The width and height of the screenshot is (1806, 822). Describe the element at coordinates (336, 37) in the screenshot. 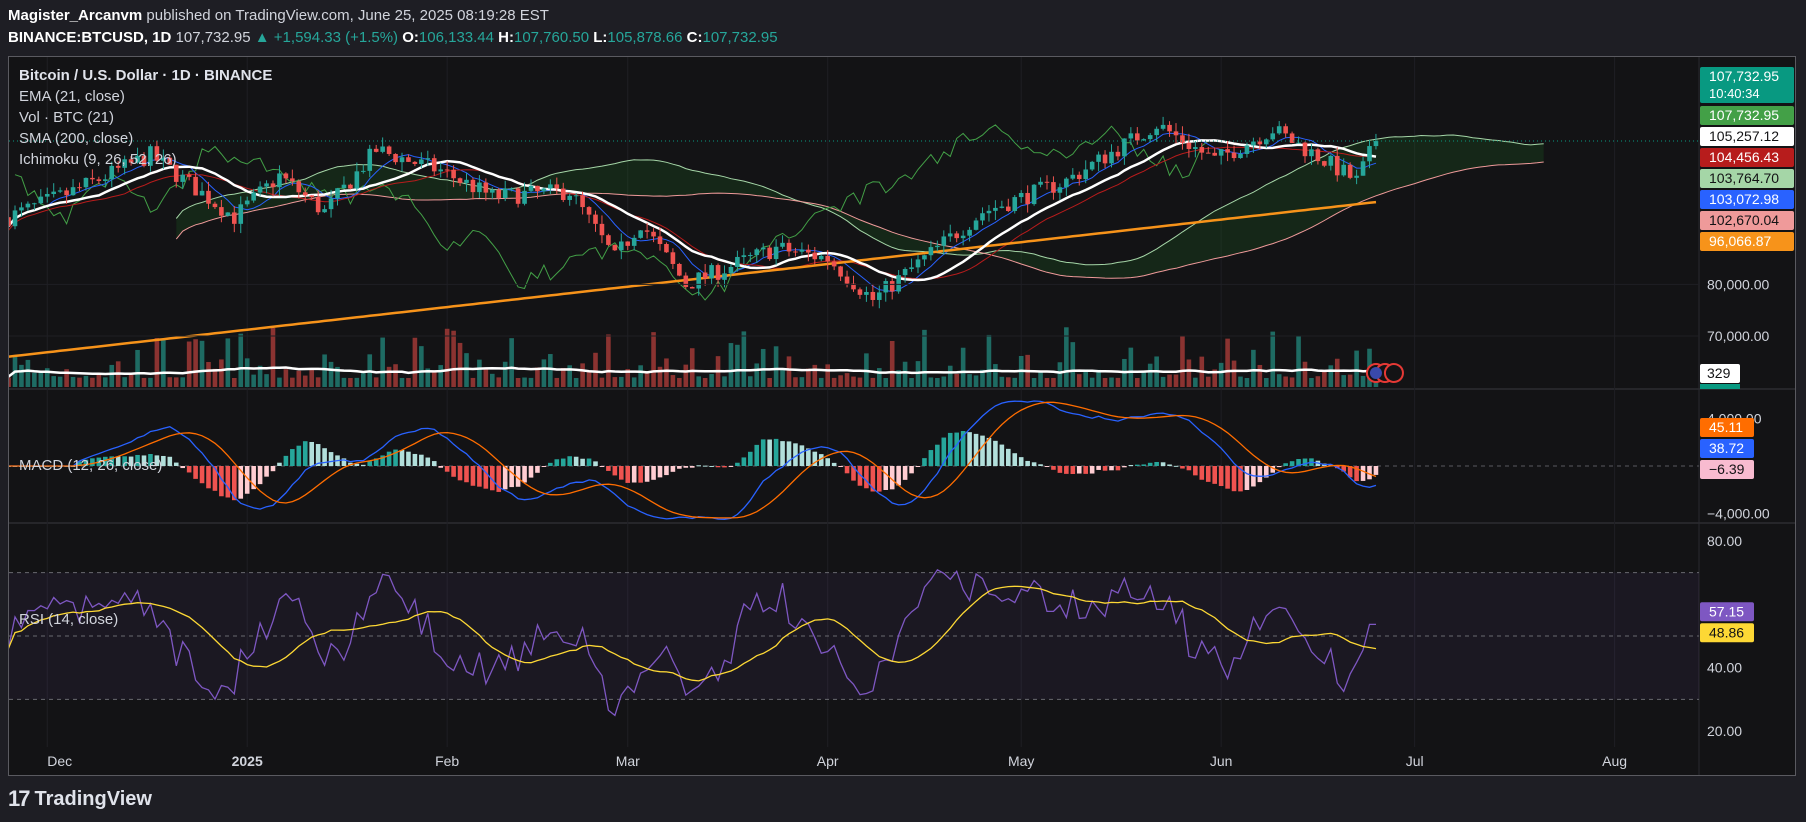

I see `price-change: +1,594.33 (+1.5%)` at that location.